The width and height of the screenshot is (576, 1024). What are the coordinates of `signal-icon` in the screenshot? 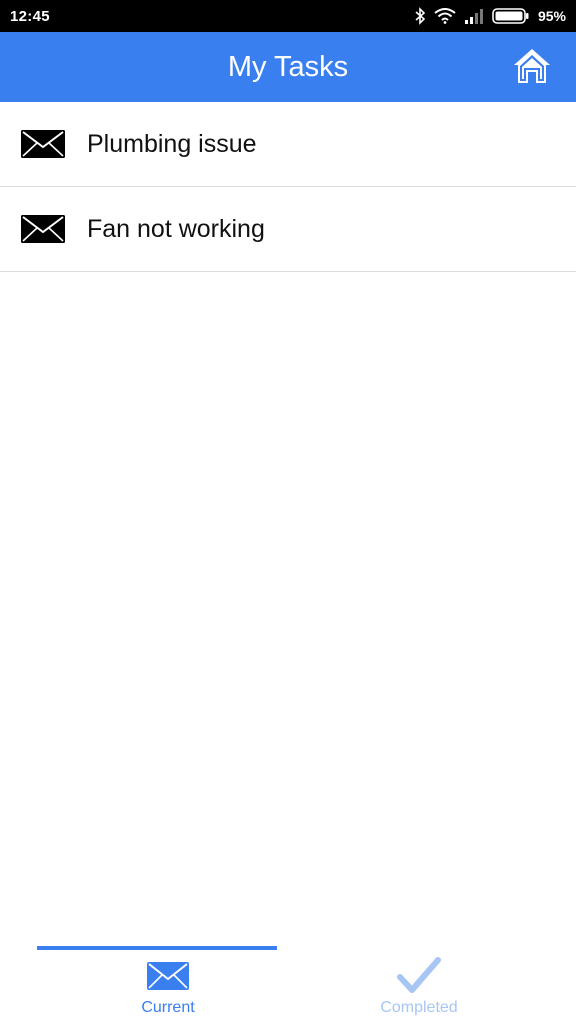 It's located at (474, 16).